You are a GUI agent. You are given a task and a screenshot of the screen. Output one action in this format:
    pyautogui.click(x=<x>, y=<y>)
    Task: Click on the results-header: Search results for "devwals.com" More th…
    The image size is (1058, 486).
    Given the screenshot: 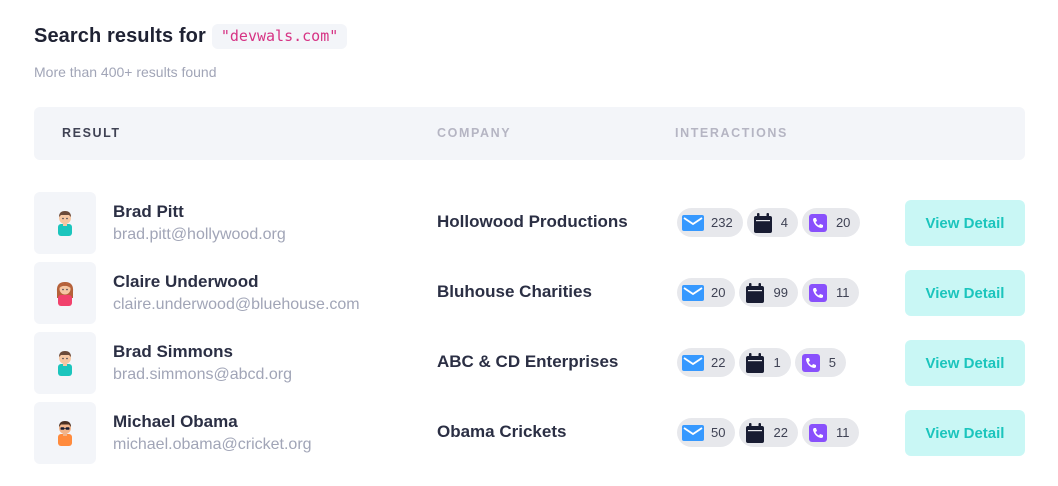 What is the action you would take?
    pyautogui.click(x=191, y=52)
    